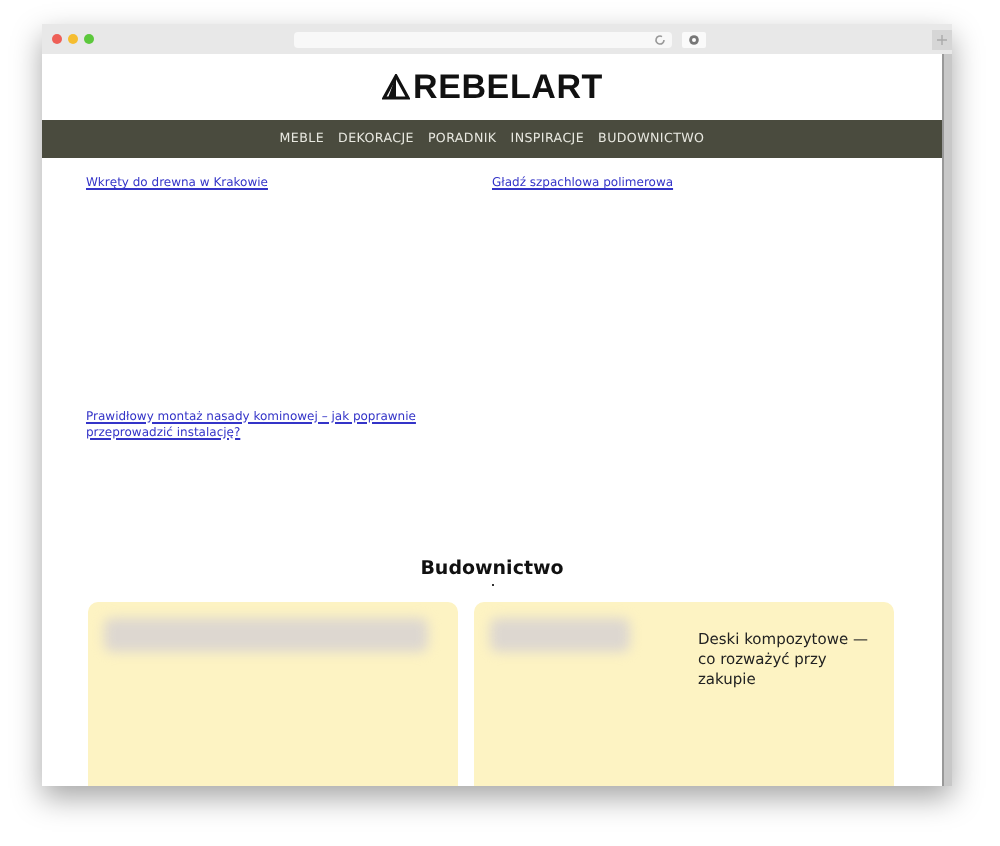 This screenshot has height=846, width=1000. I want to click on triangle-icon, so click(395, 87).